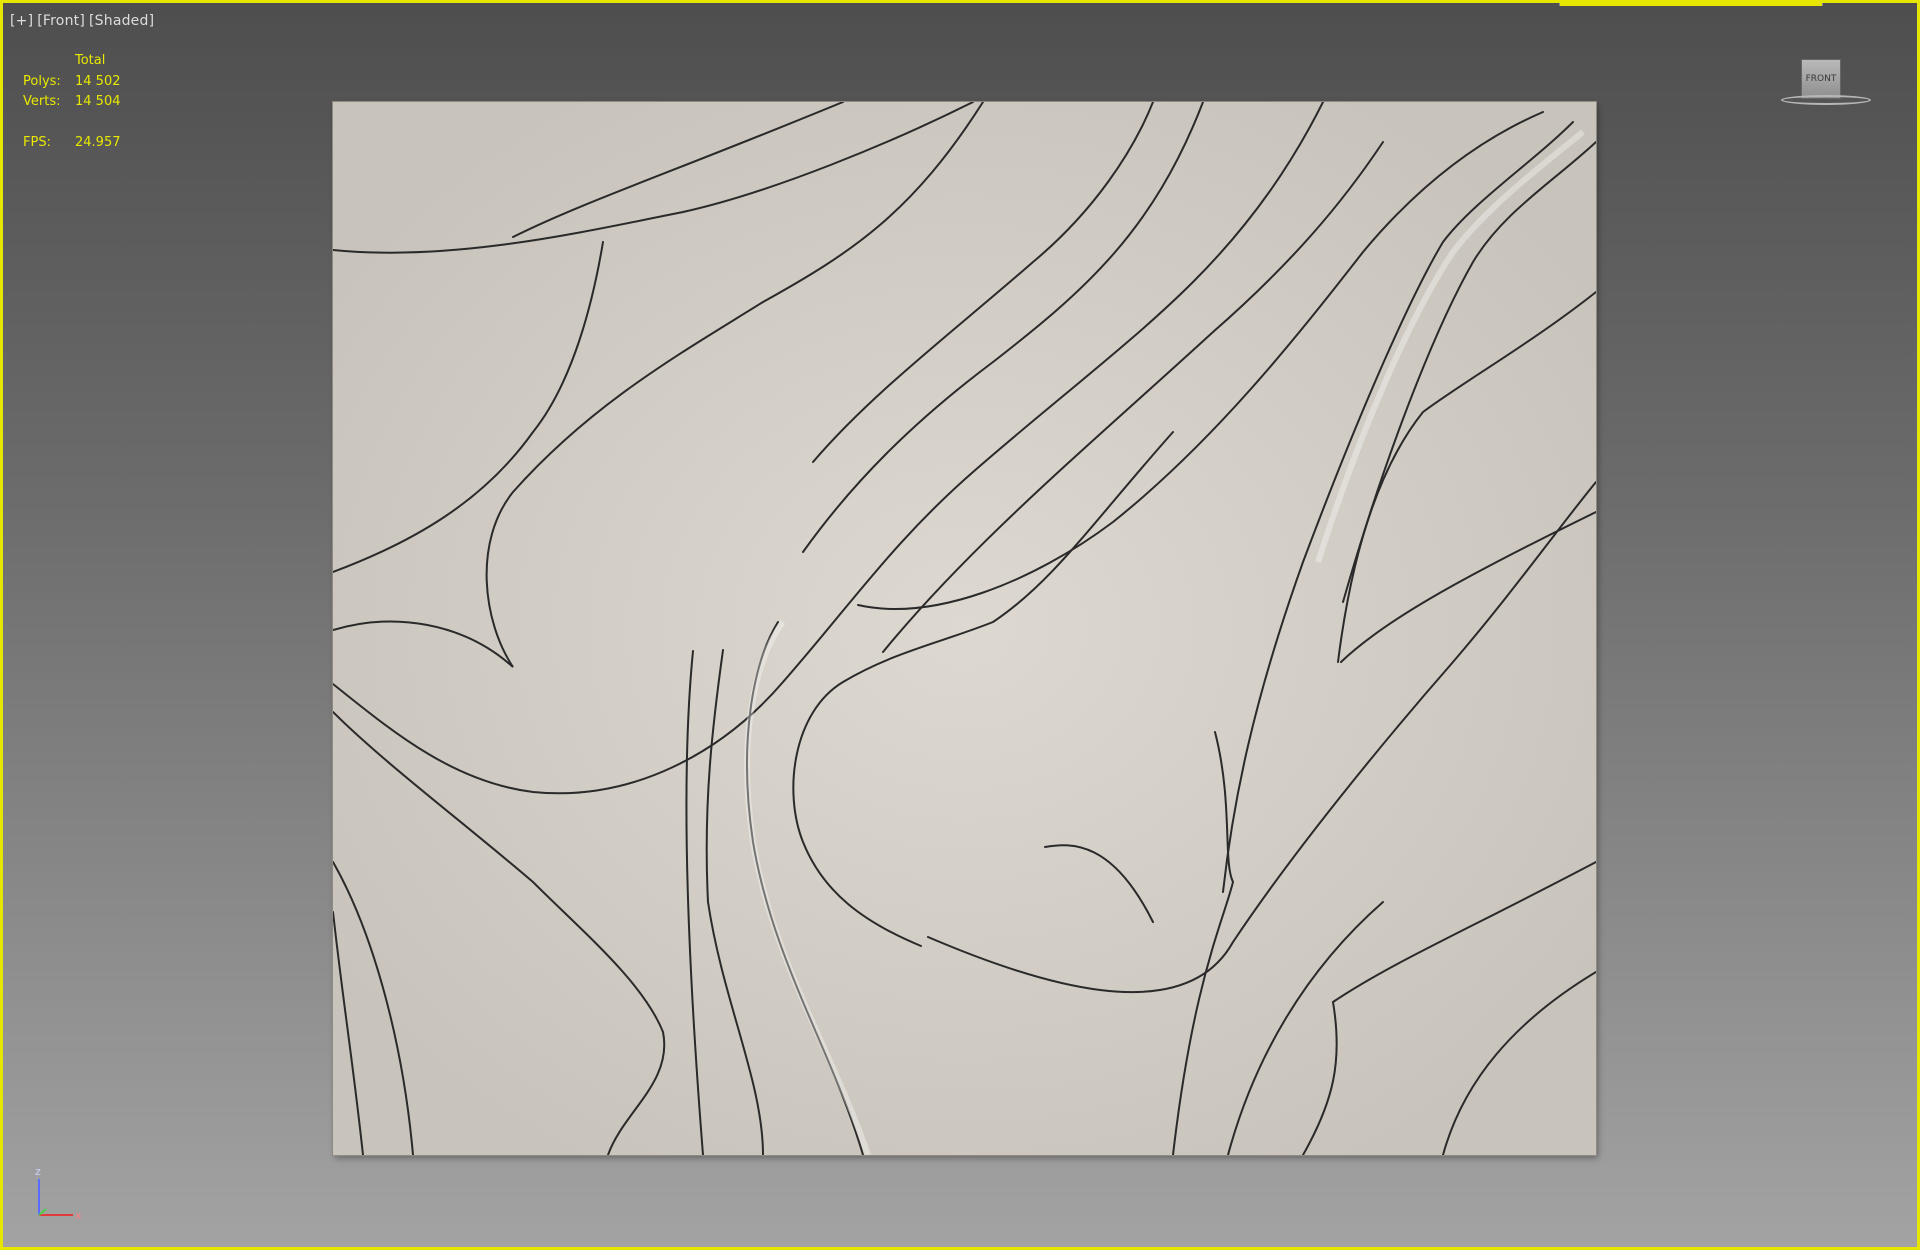 The height and width of the screenshot is (1250, 1920). What do you see at coordinates (42, 81) in the screenshot?
I see `polys-label: Polys:` at bounding box center [42, 81].